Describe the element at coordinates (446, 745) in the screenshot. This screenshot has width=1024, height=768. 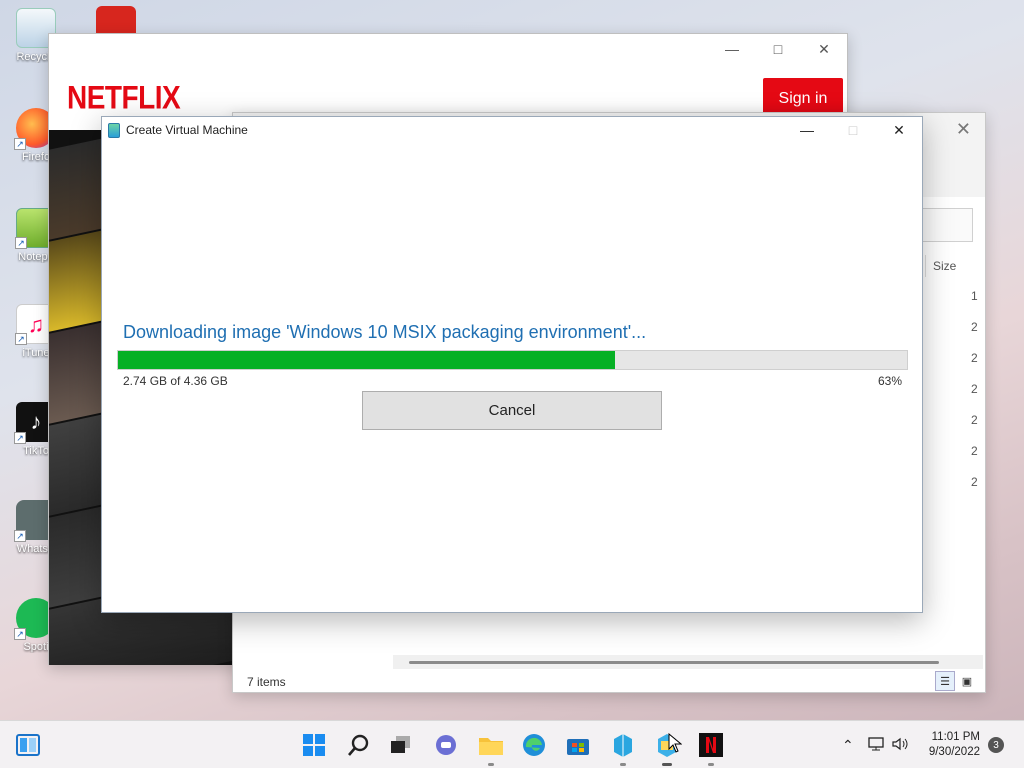
I see `teams-chat-icon` at that location.